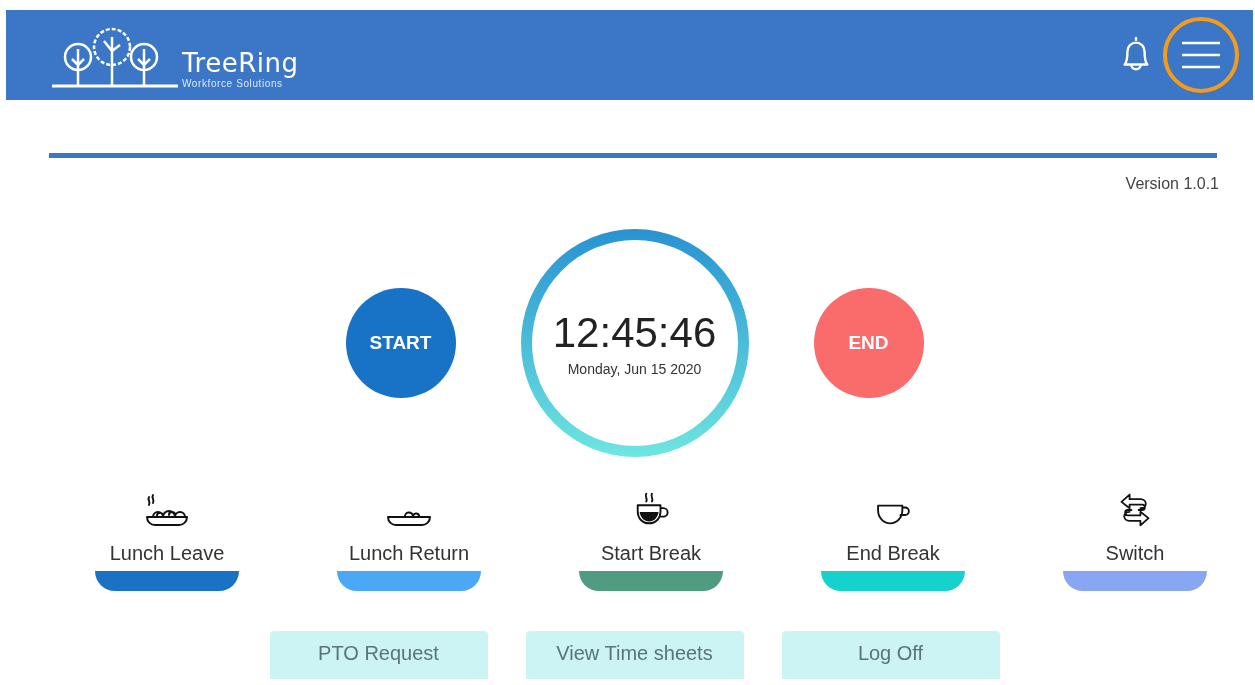 The image size is (1255, 685). I want to click on menu-button, so click(1201, 55).